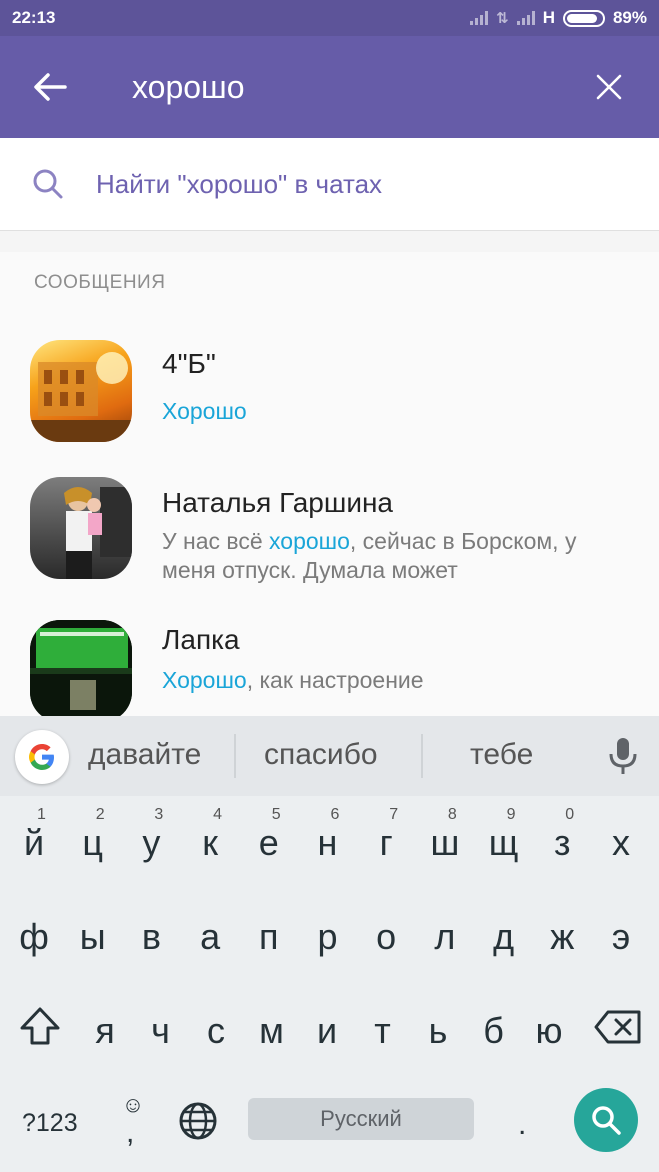  I want to click on status-bar: 22:13 ⇅ H 89%, so click(329, 18).